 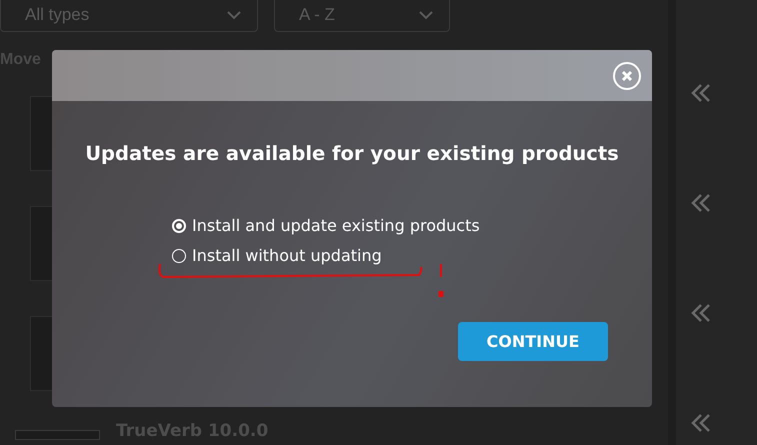 What do you see at coordinates (326, 226) in the screenshot?
I see `radio-option: Install and update existing products` at bounding box center [326, 226].